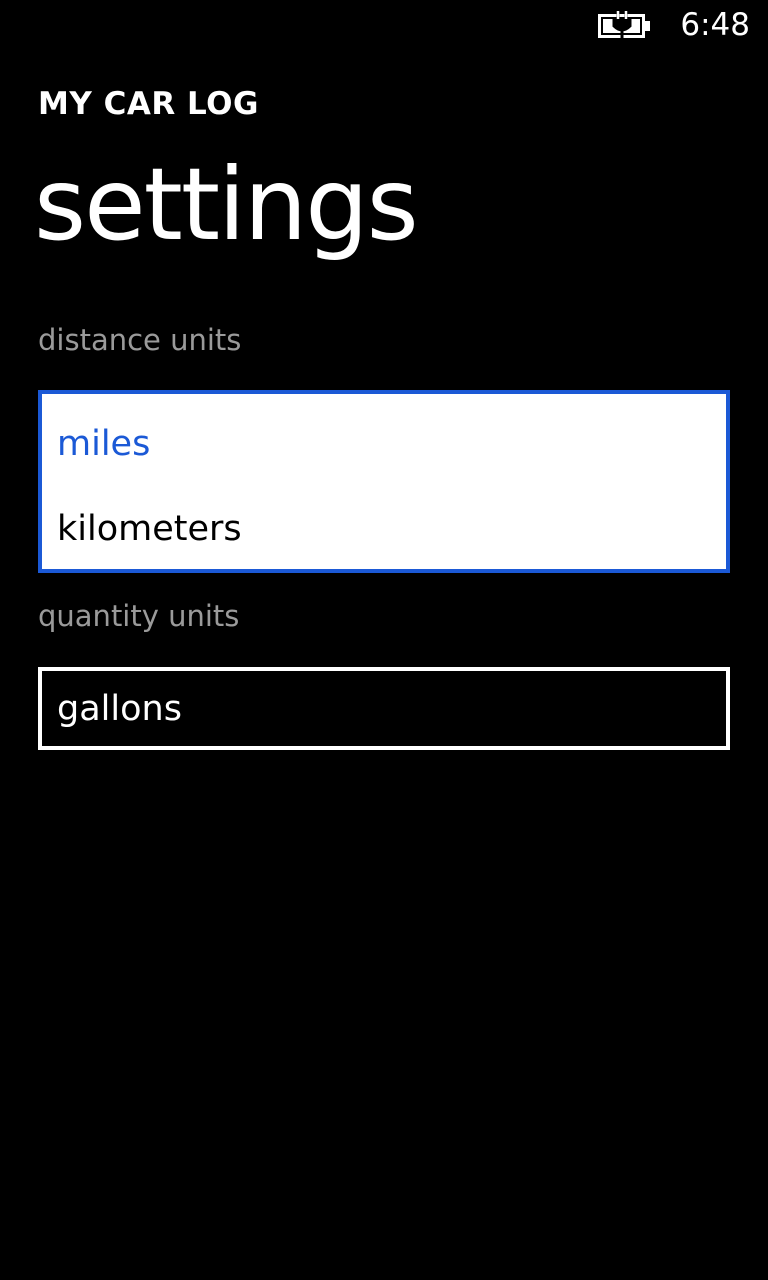  I want to click on page-title: settings, so click(226, 204).